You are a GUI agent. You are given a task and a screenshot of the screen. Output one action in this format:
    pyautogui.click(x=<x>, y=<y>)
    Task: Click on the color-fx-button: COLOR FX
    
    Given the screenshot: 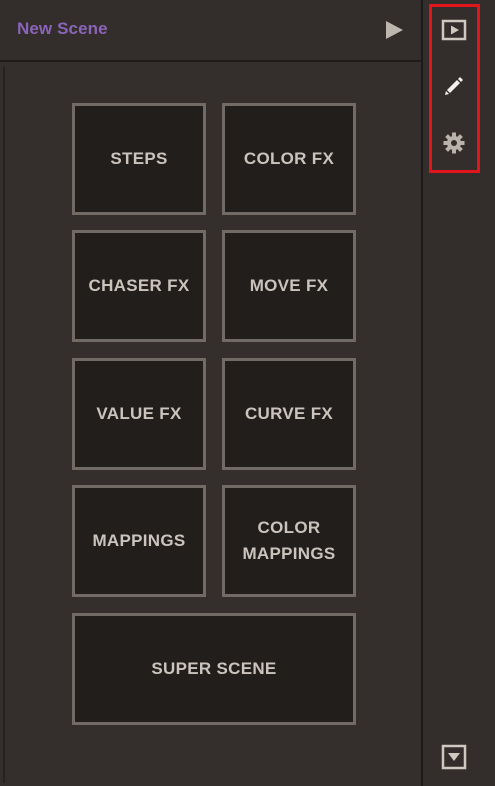 What is the action you would take?
    pyautogui.click(x=289, y=159)
    